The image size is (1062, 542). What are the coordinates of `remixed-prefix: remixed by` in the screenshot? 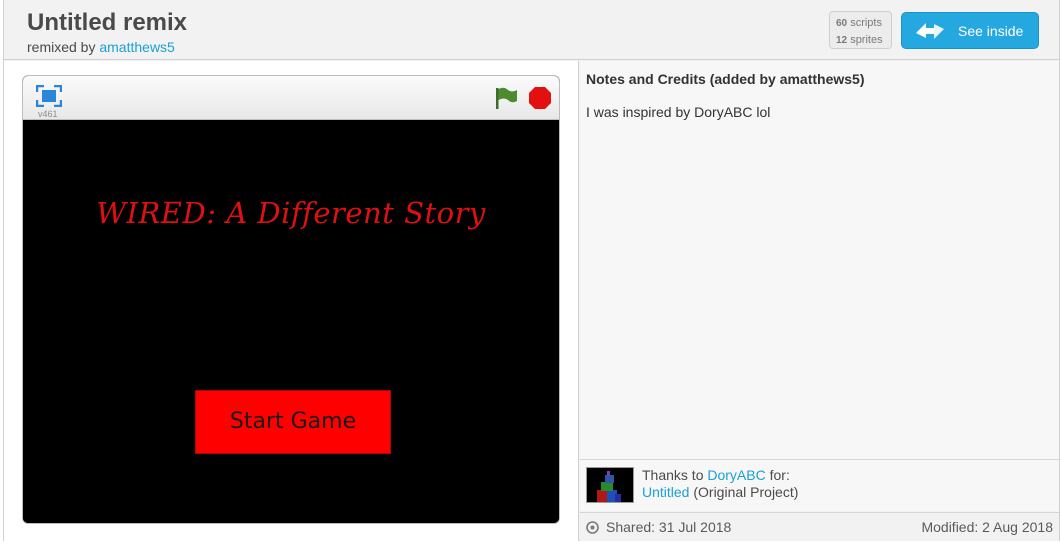 It's located at (61, 47).